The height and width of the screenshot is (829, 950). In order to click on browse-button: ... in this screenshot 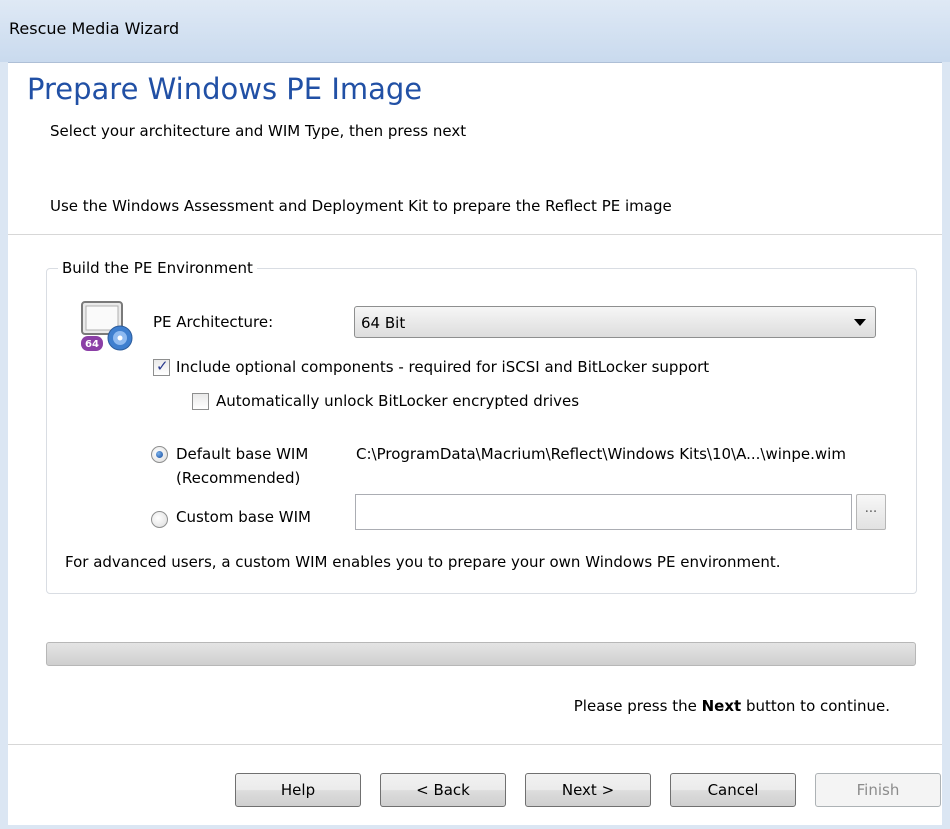, I will do `click(871, 512)`.